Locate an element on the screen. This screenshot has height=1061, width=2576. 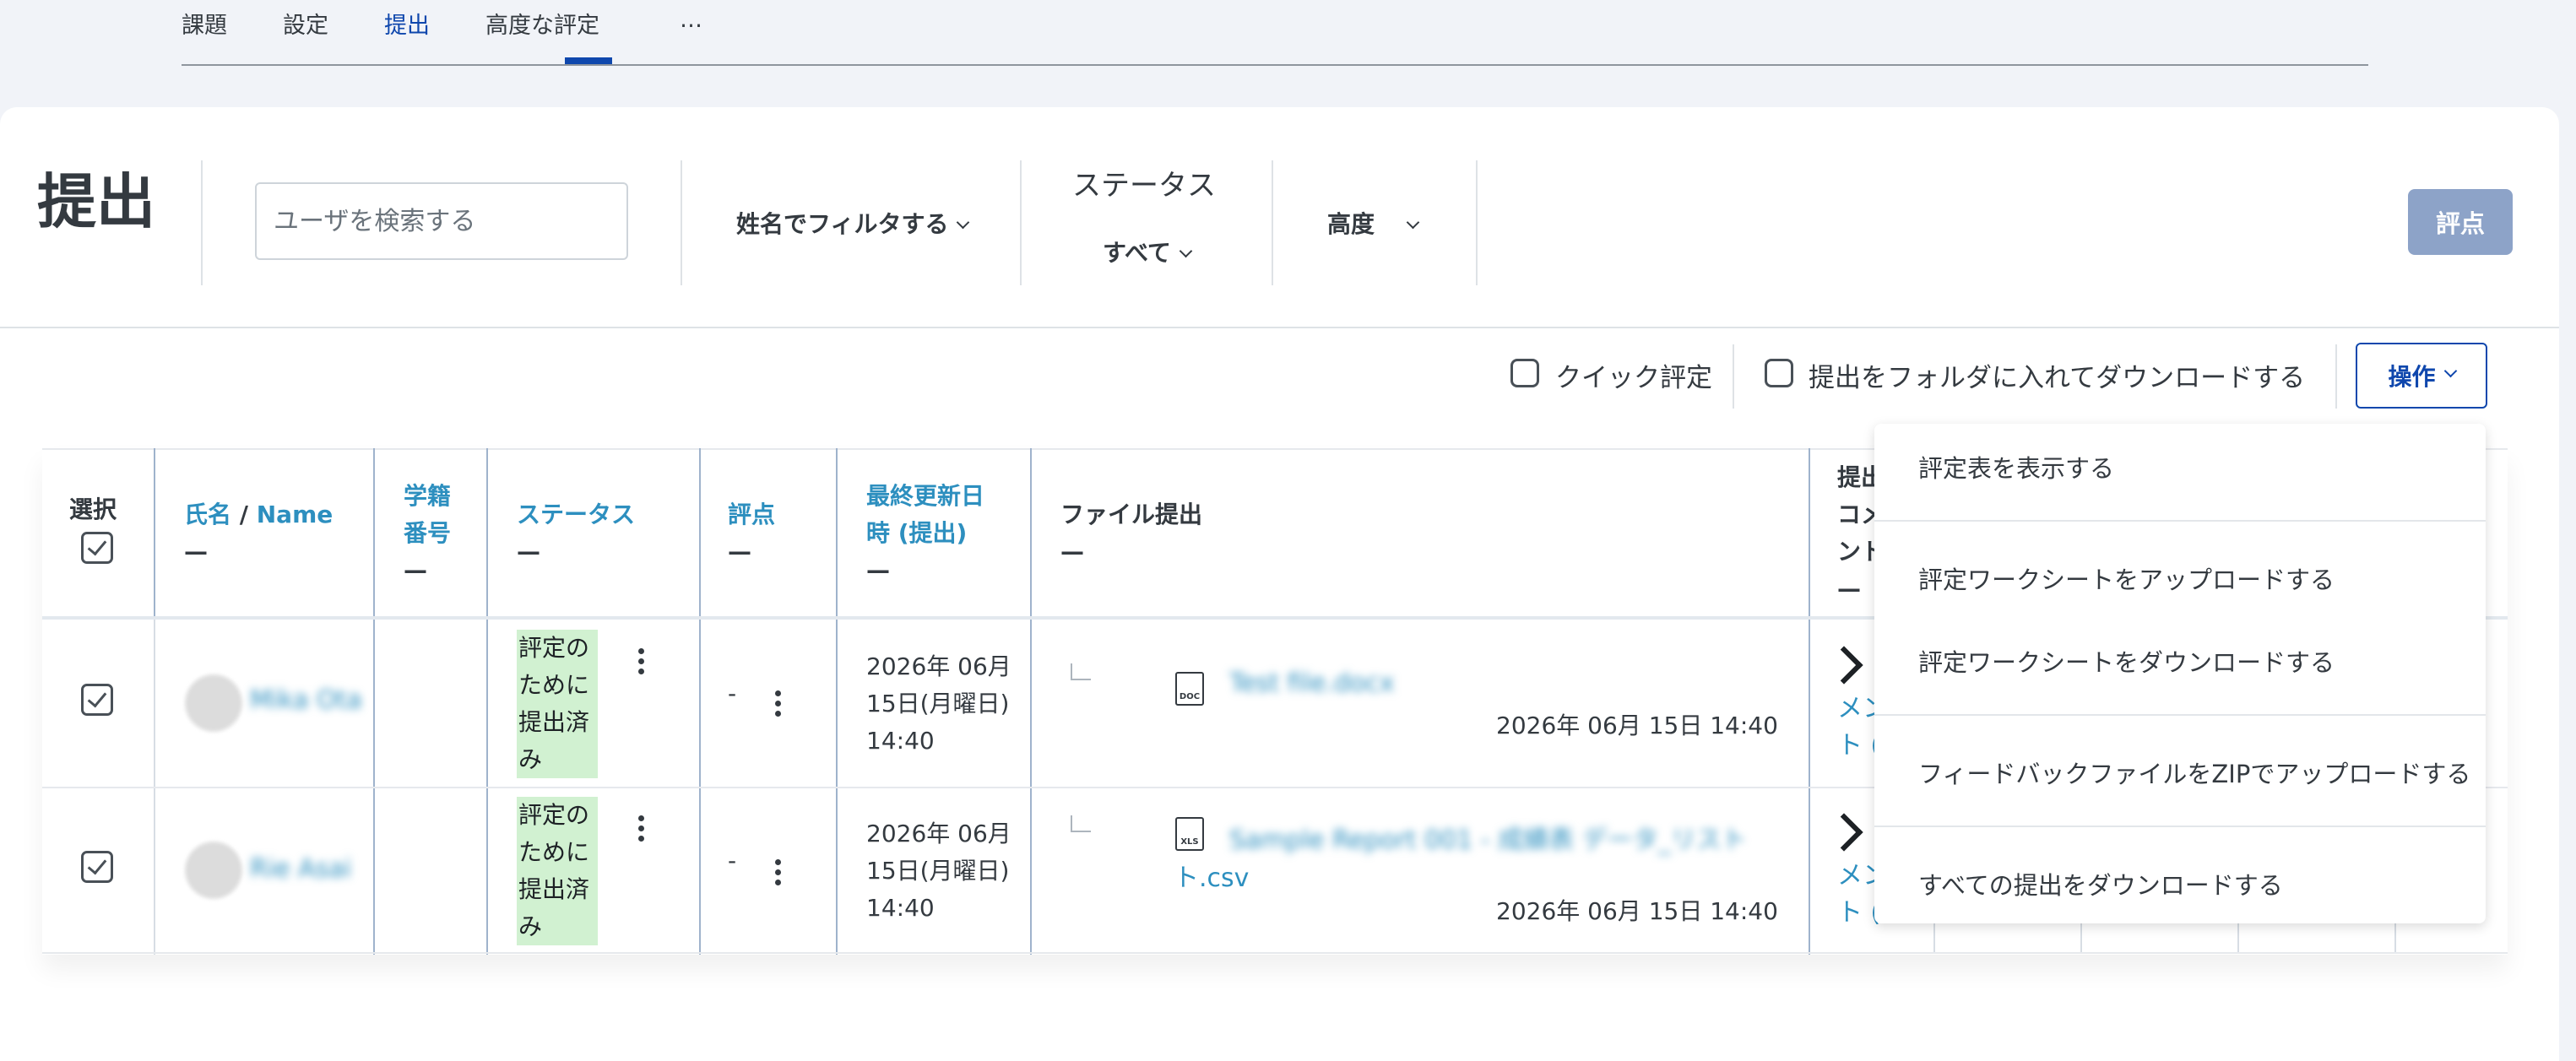
download-folders-checkbox is located at coordinates (1779, 373).